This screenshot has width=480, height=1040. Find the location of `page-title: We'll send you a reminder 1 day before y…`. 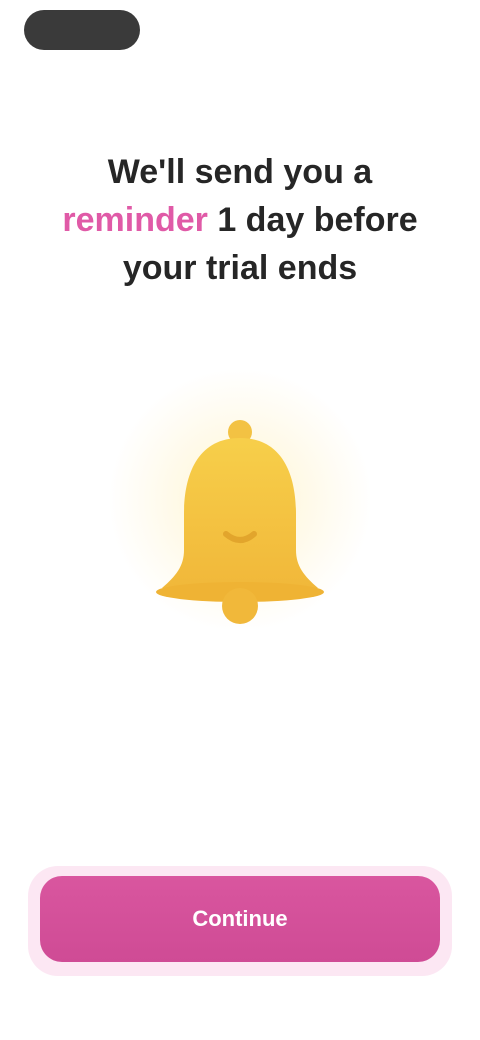

page-title: We'll send you a reminder 1 day before y… is located at coordinates (240, 220).